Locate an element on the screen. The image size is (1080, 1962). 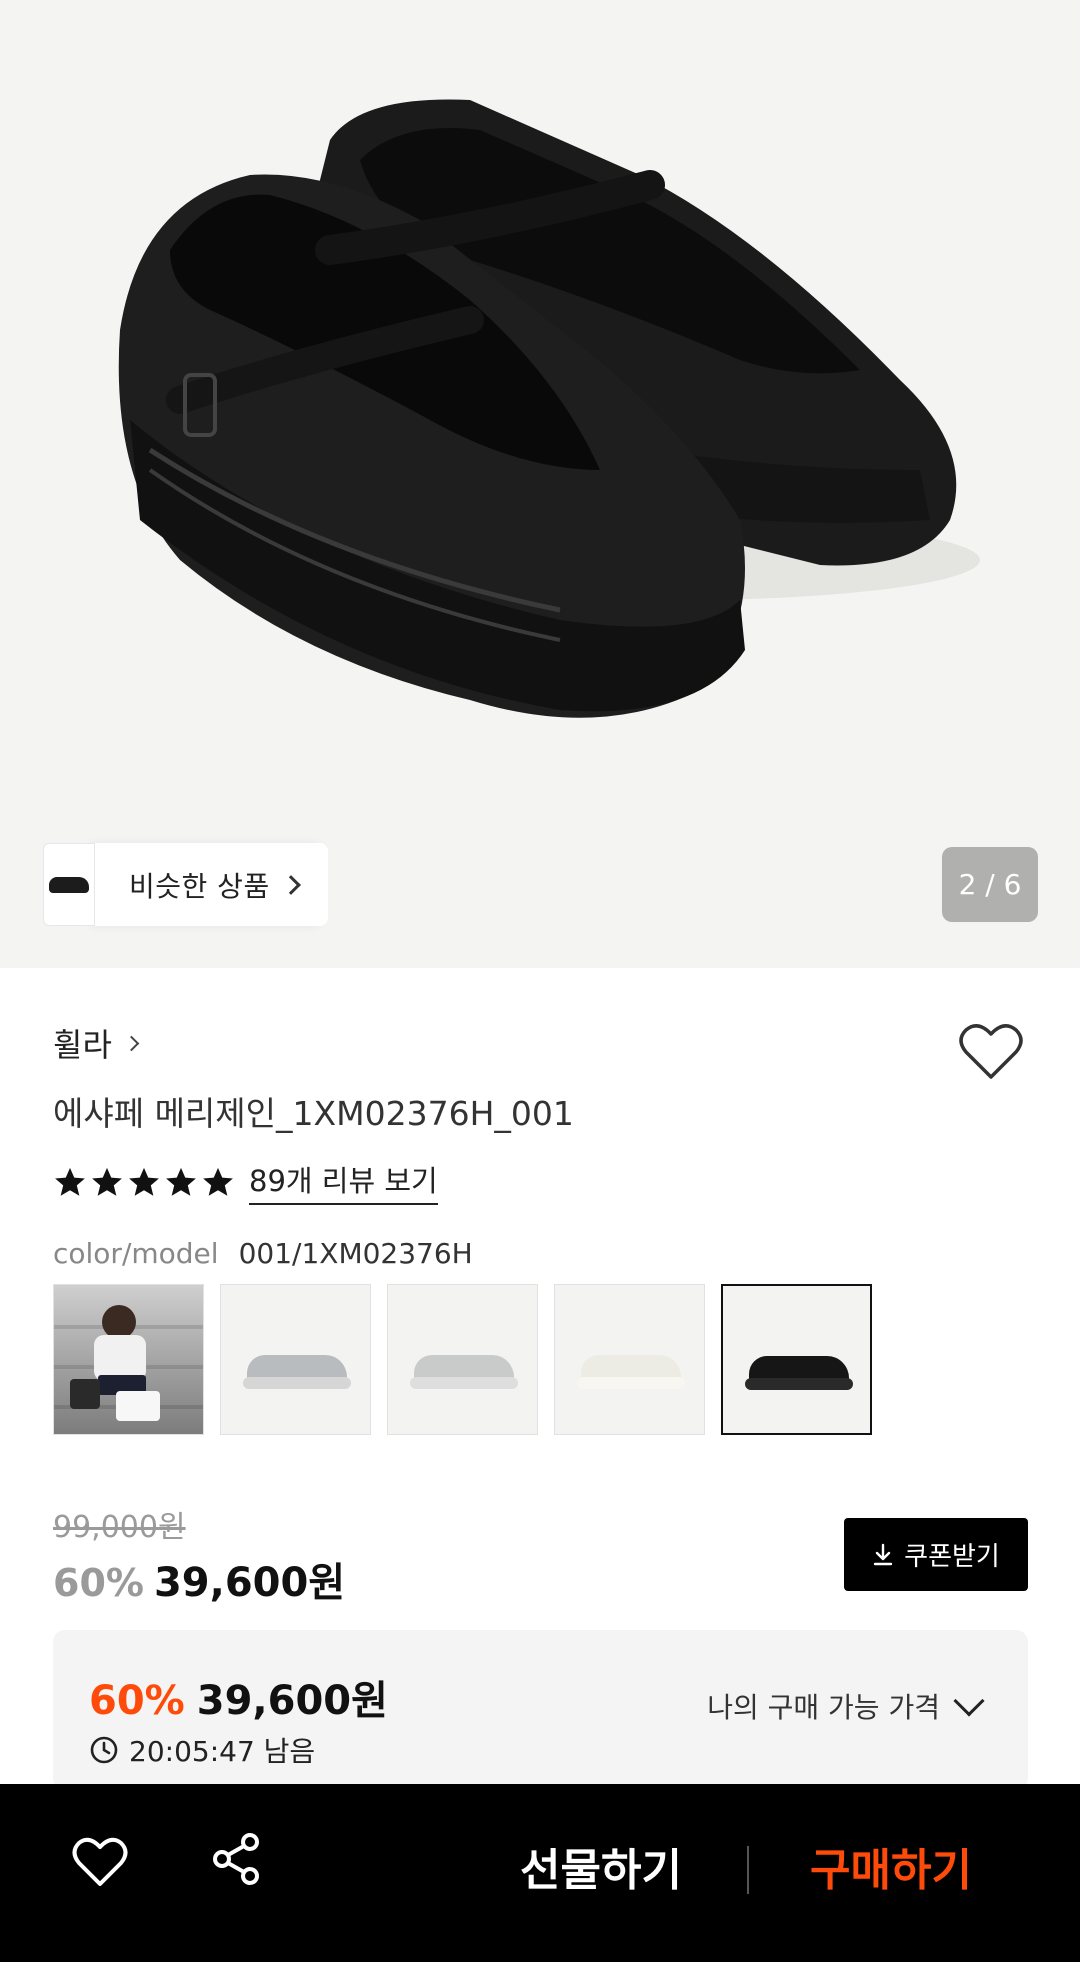
swatch-ivory is located at coordinates (629, 1359).